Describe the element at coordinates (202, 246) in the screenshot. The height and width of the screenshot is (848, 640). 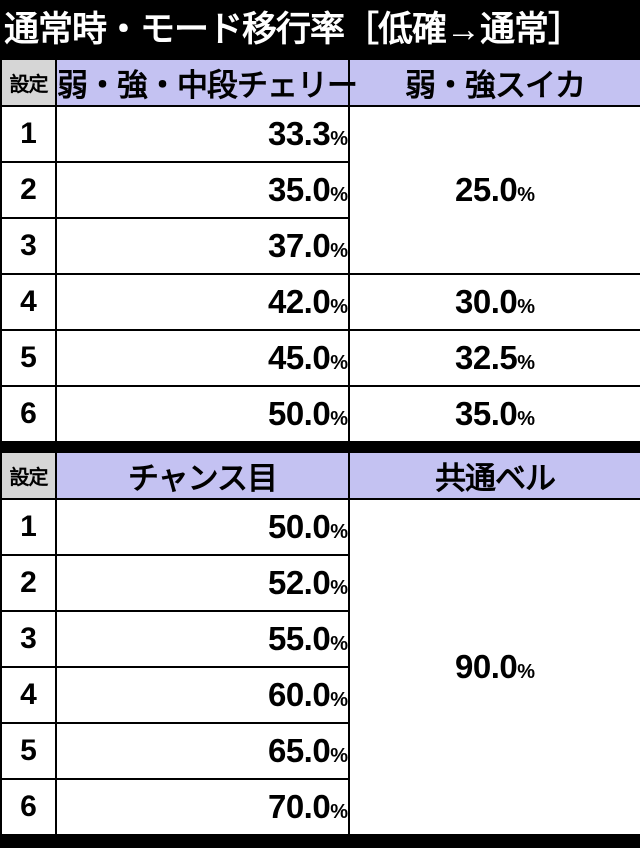
I see `table-1-cherry-3: 37.0%` at that location.